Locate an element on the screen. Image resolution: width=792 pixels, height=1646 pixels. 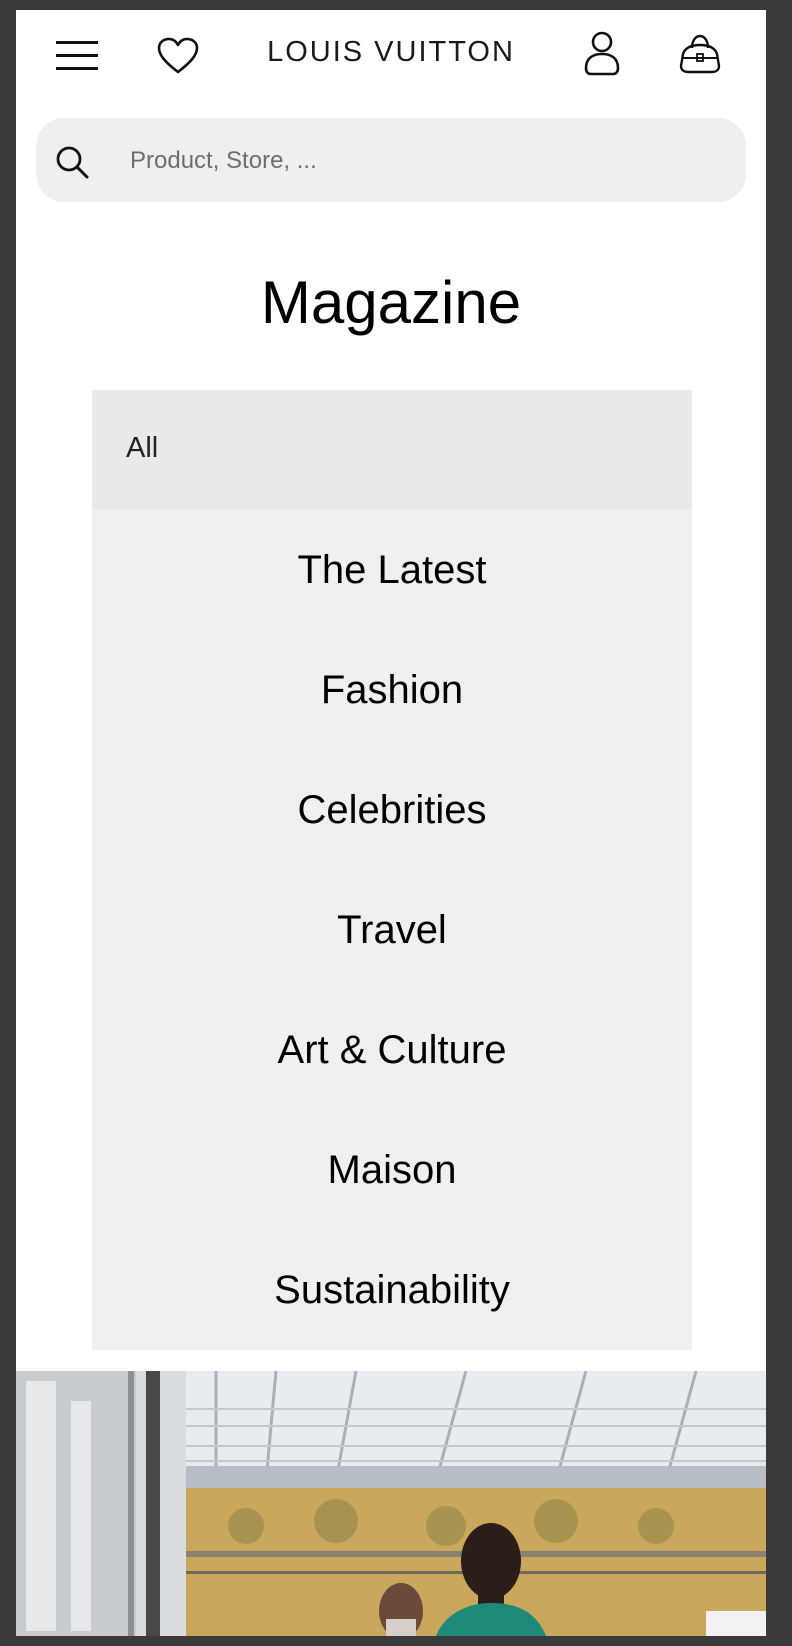
category-item-celebrities: Celebrities is located at coordinates (392, 810).